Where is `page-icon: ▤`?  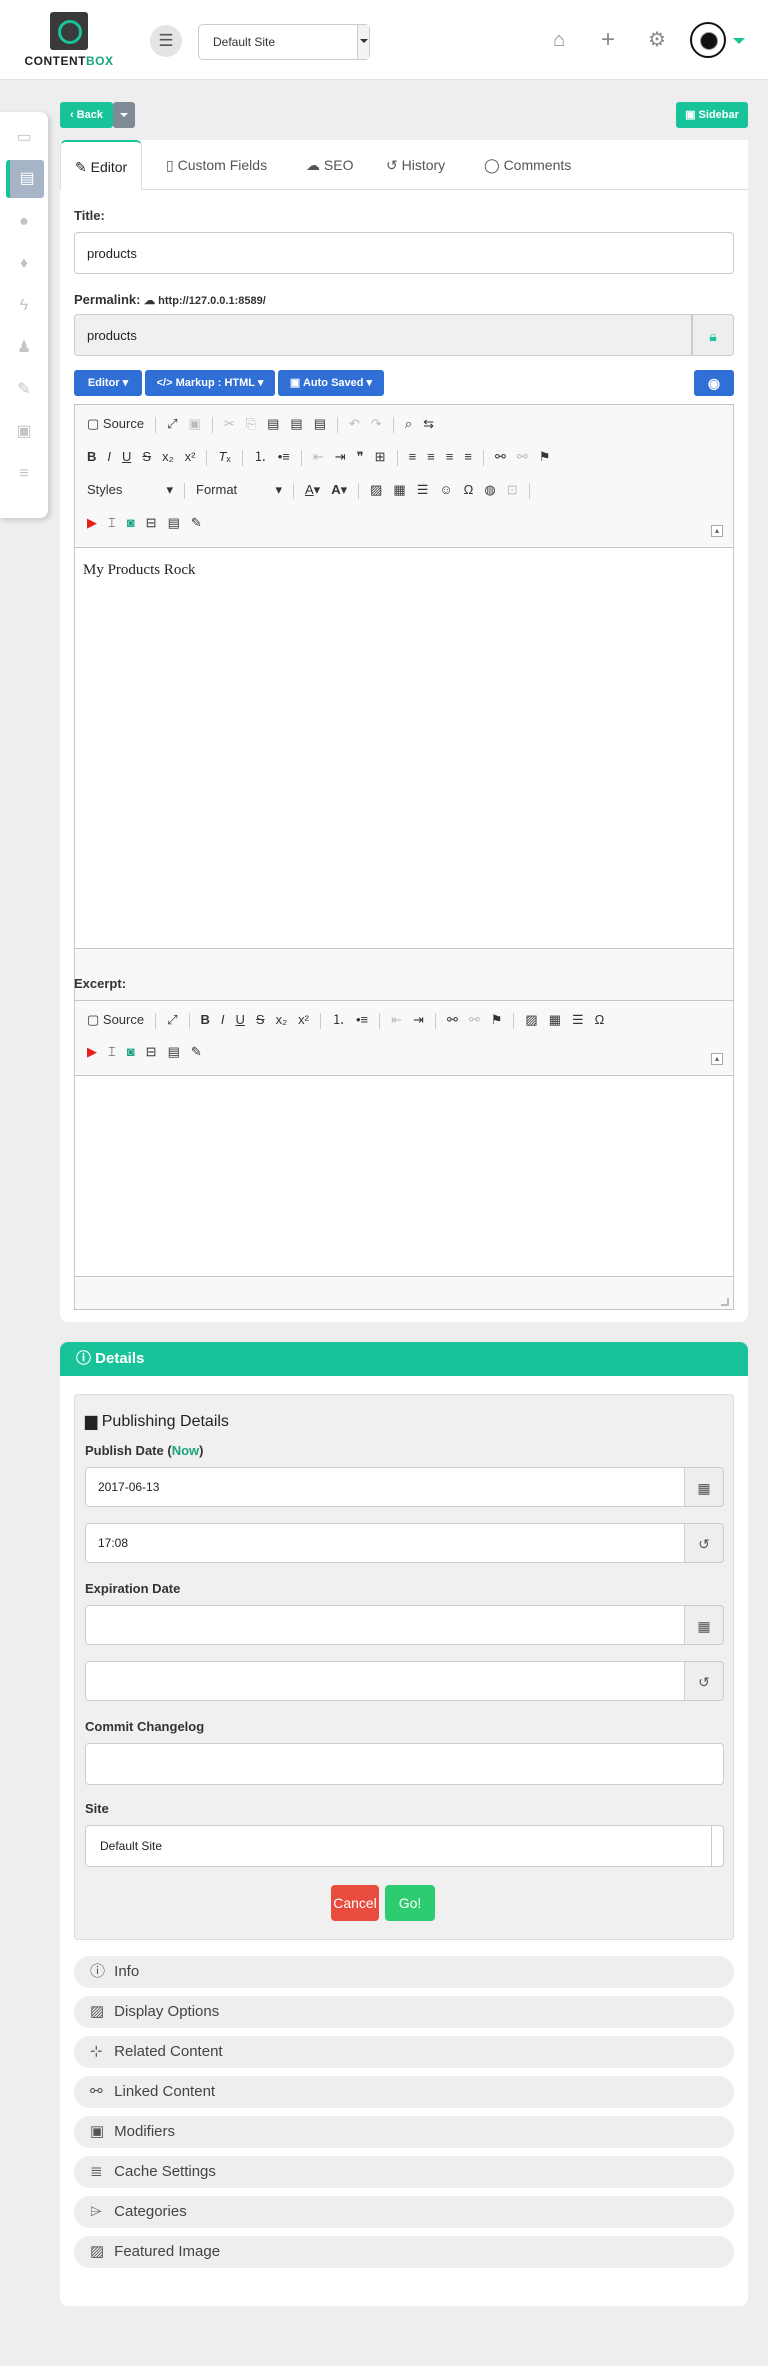 page-icon: ▤ is located at coordinates (174, 523).